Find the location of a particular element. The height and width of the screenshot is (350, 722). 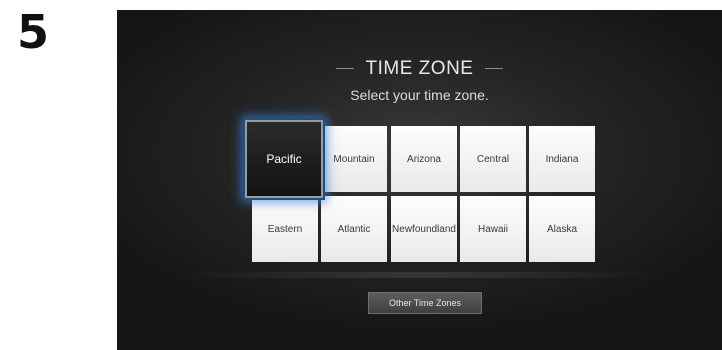

title-row: TIME ZONE is located at coordinates (419, 69).